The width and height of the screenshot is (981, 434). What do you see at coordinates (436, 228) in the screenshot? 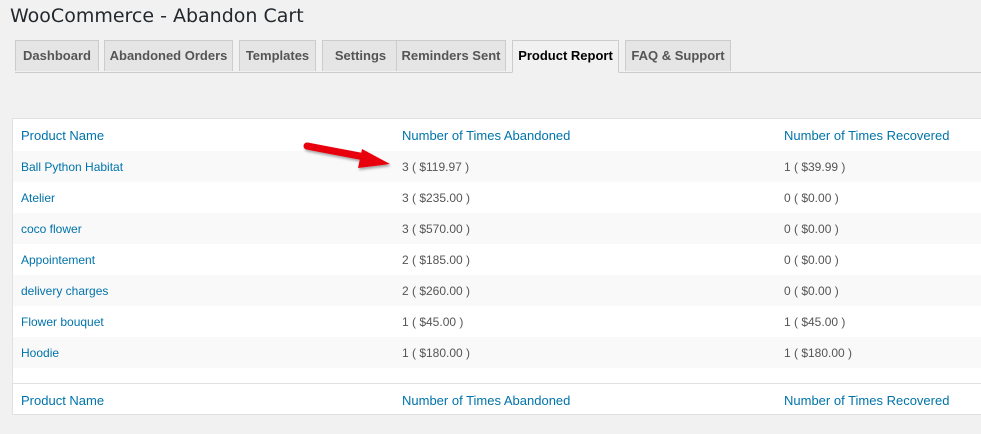
I see `abandoned-value: 3 ( $570.00 )` at bounding box center [436, 228].